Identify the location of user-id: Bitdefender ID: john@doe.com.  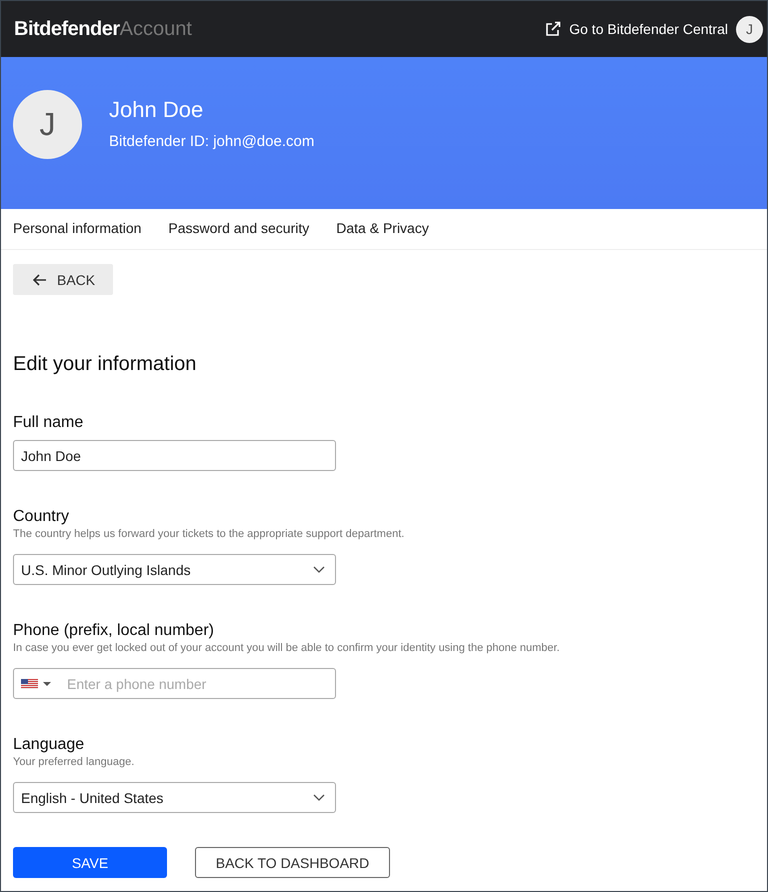
(211, 141).